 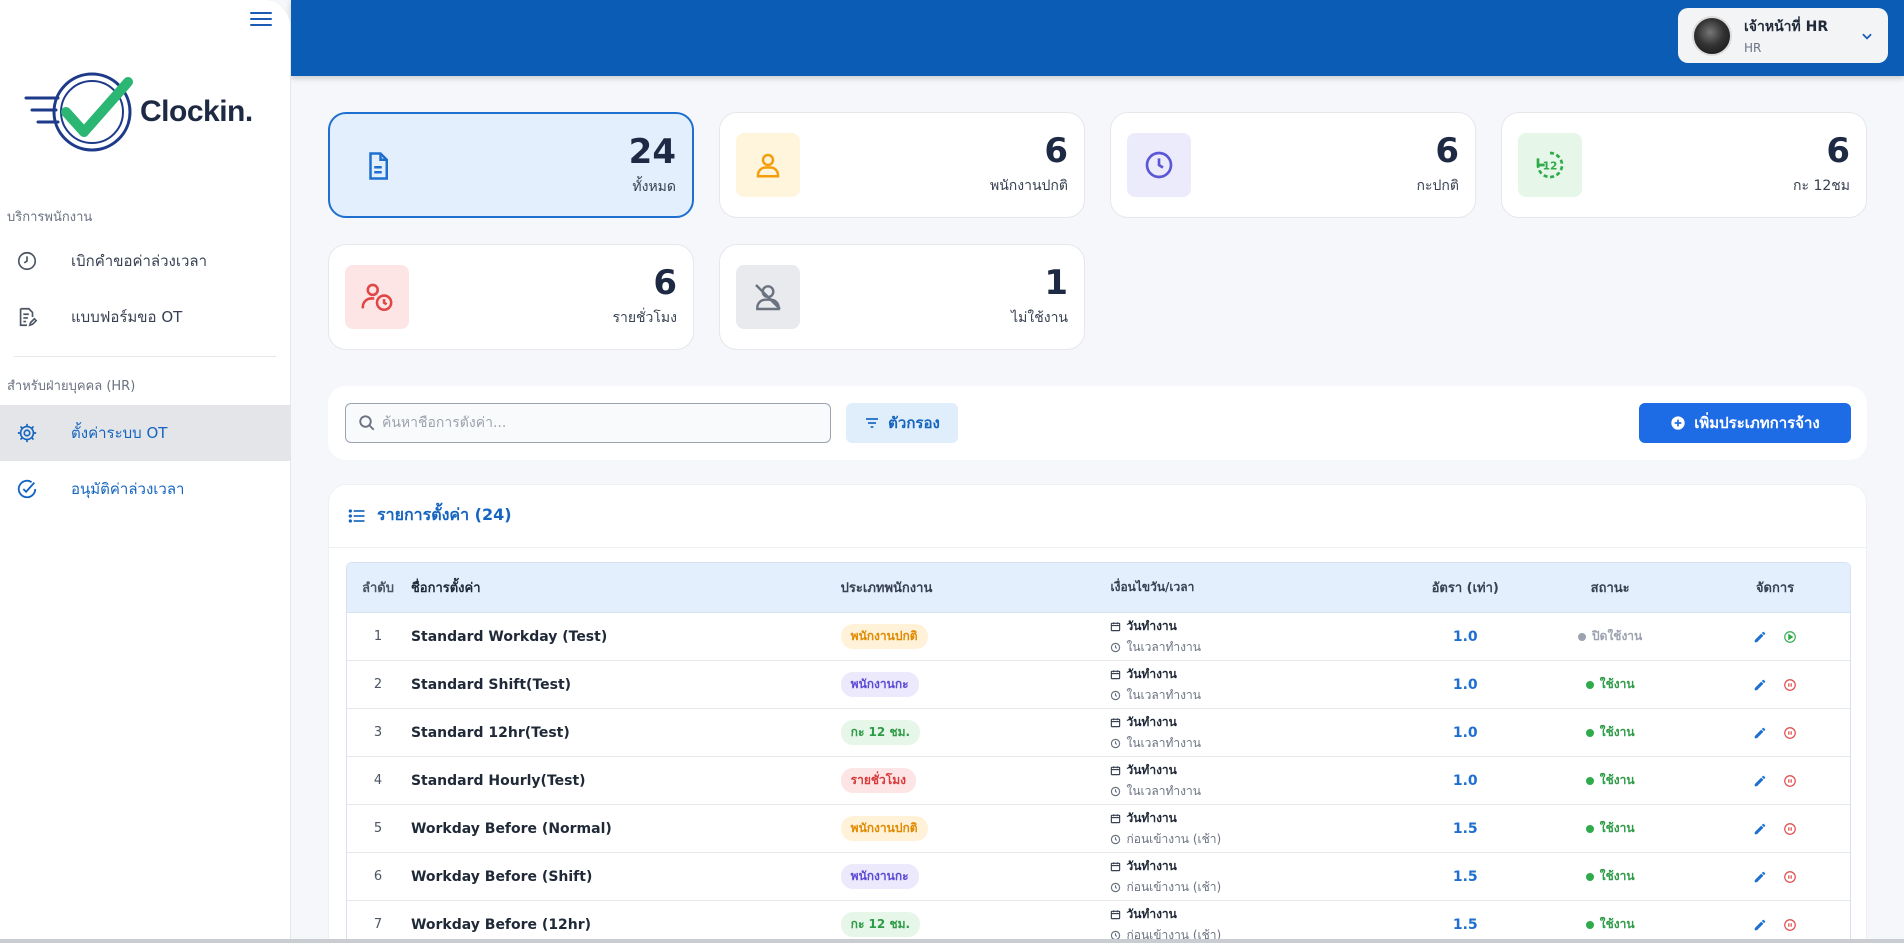 I want to click on col-index: ลำดับ, so click(x=377, y=588).